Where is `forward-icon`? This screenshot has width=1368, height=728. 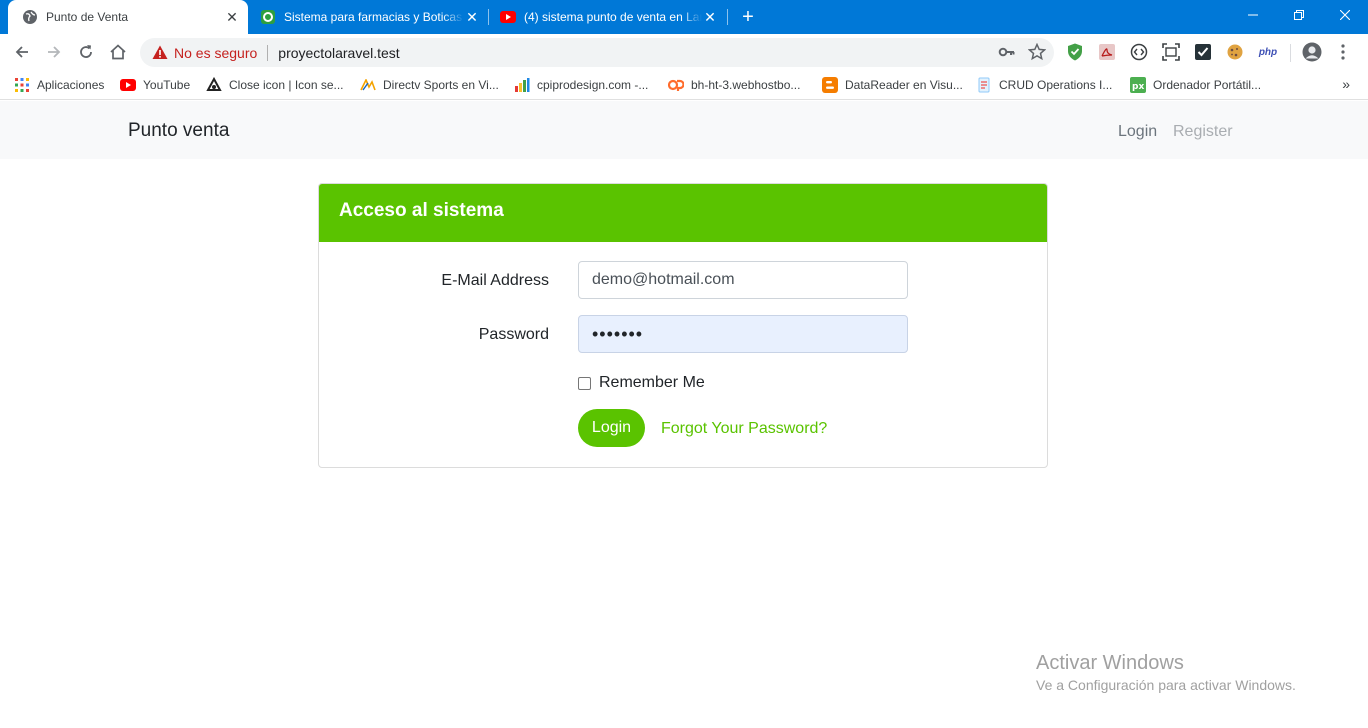 forward-icon is located at coordinates (54, 52).